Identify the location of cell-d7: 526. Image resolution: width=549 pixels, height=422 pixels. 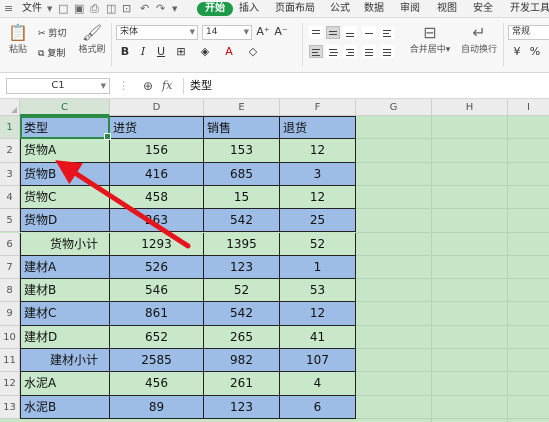
(157, 267).